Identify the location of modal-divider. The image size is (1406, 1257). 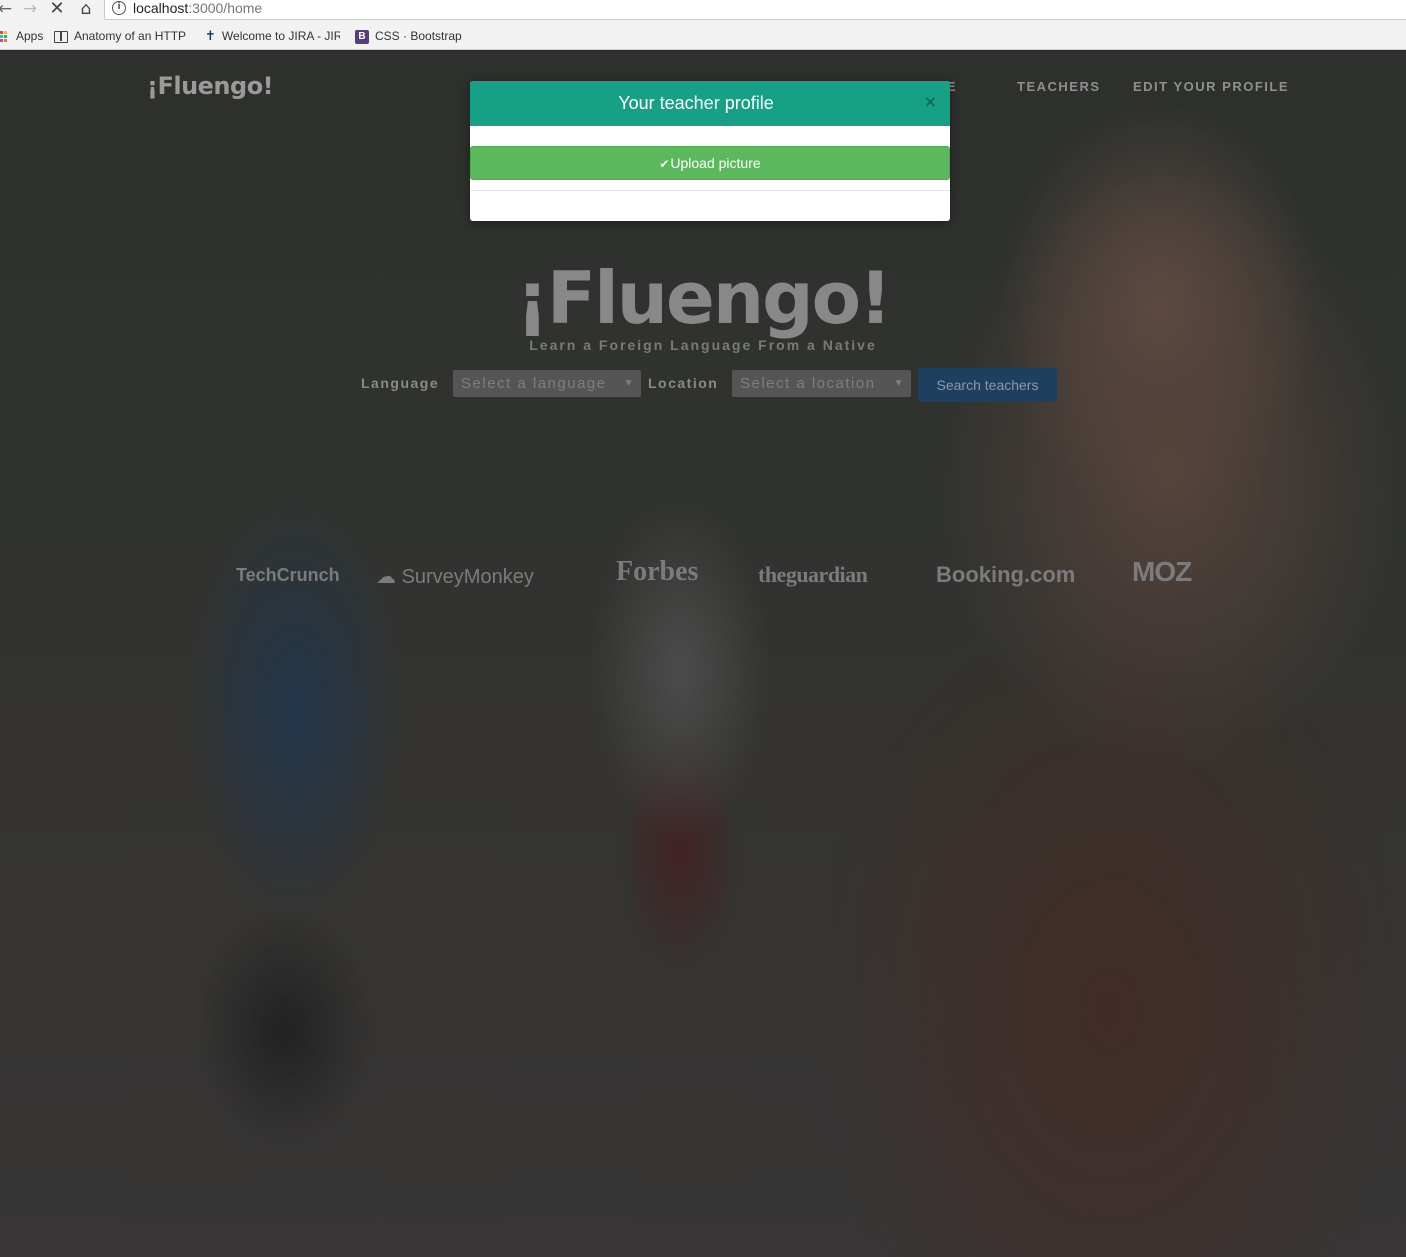
(710, 190).